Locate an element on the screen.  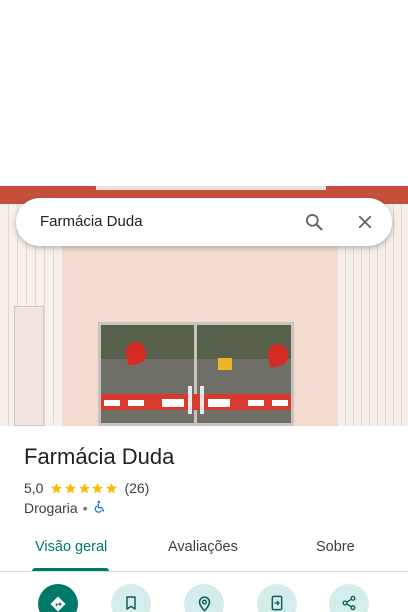
directions-icon is located at coordinates (58, 603).